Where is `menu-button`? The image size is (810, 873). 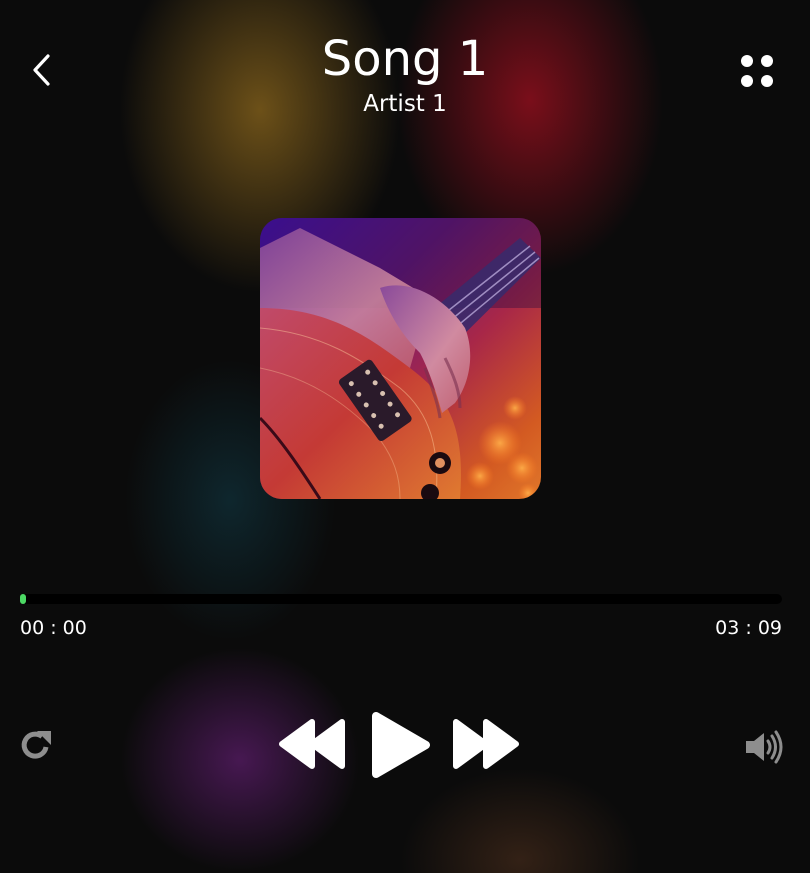
menu-button is located at coordinates (757, 71).